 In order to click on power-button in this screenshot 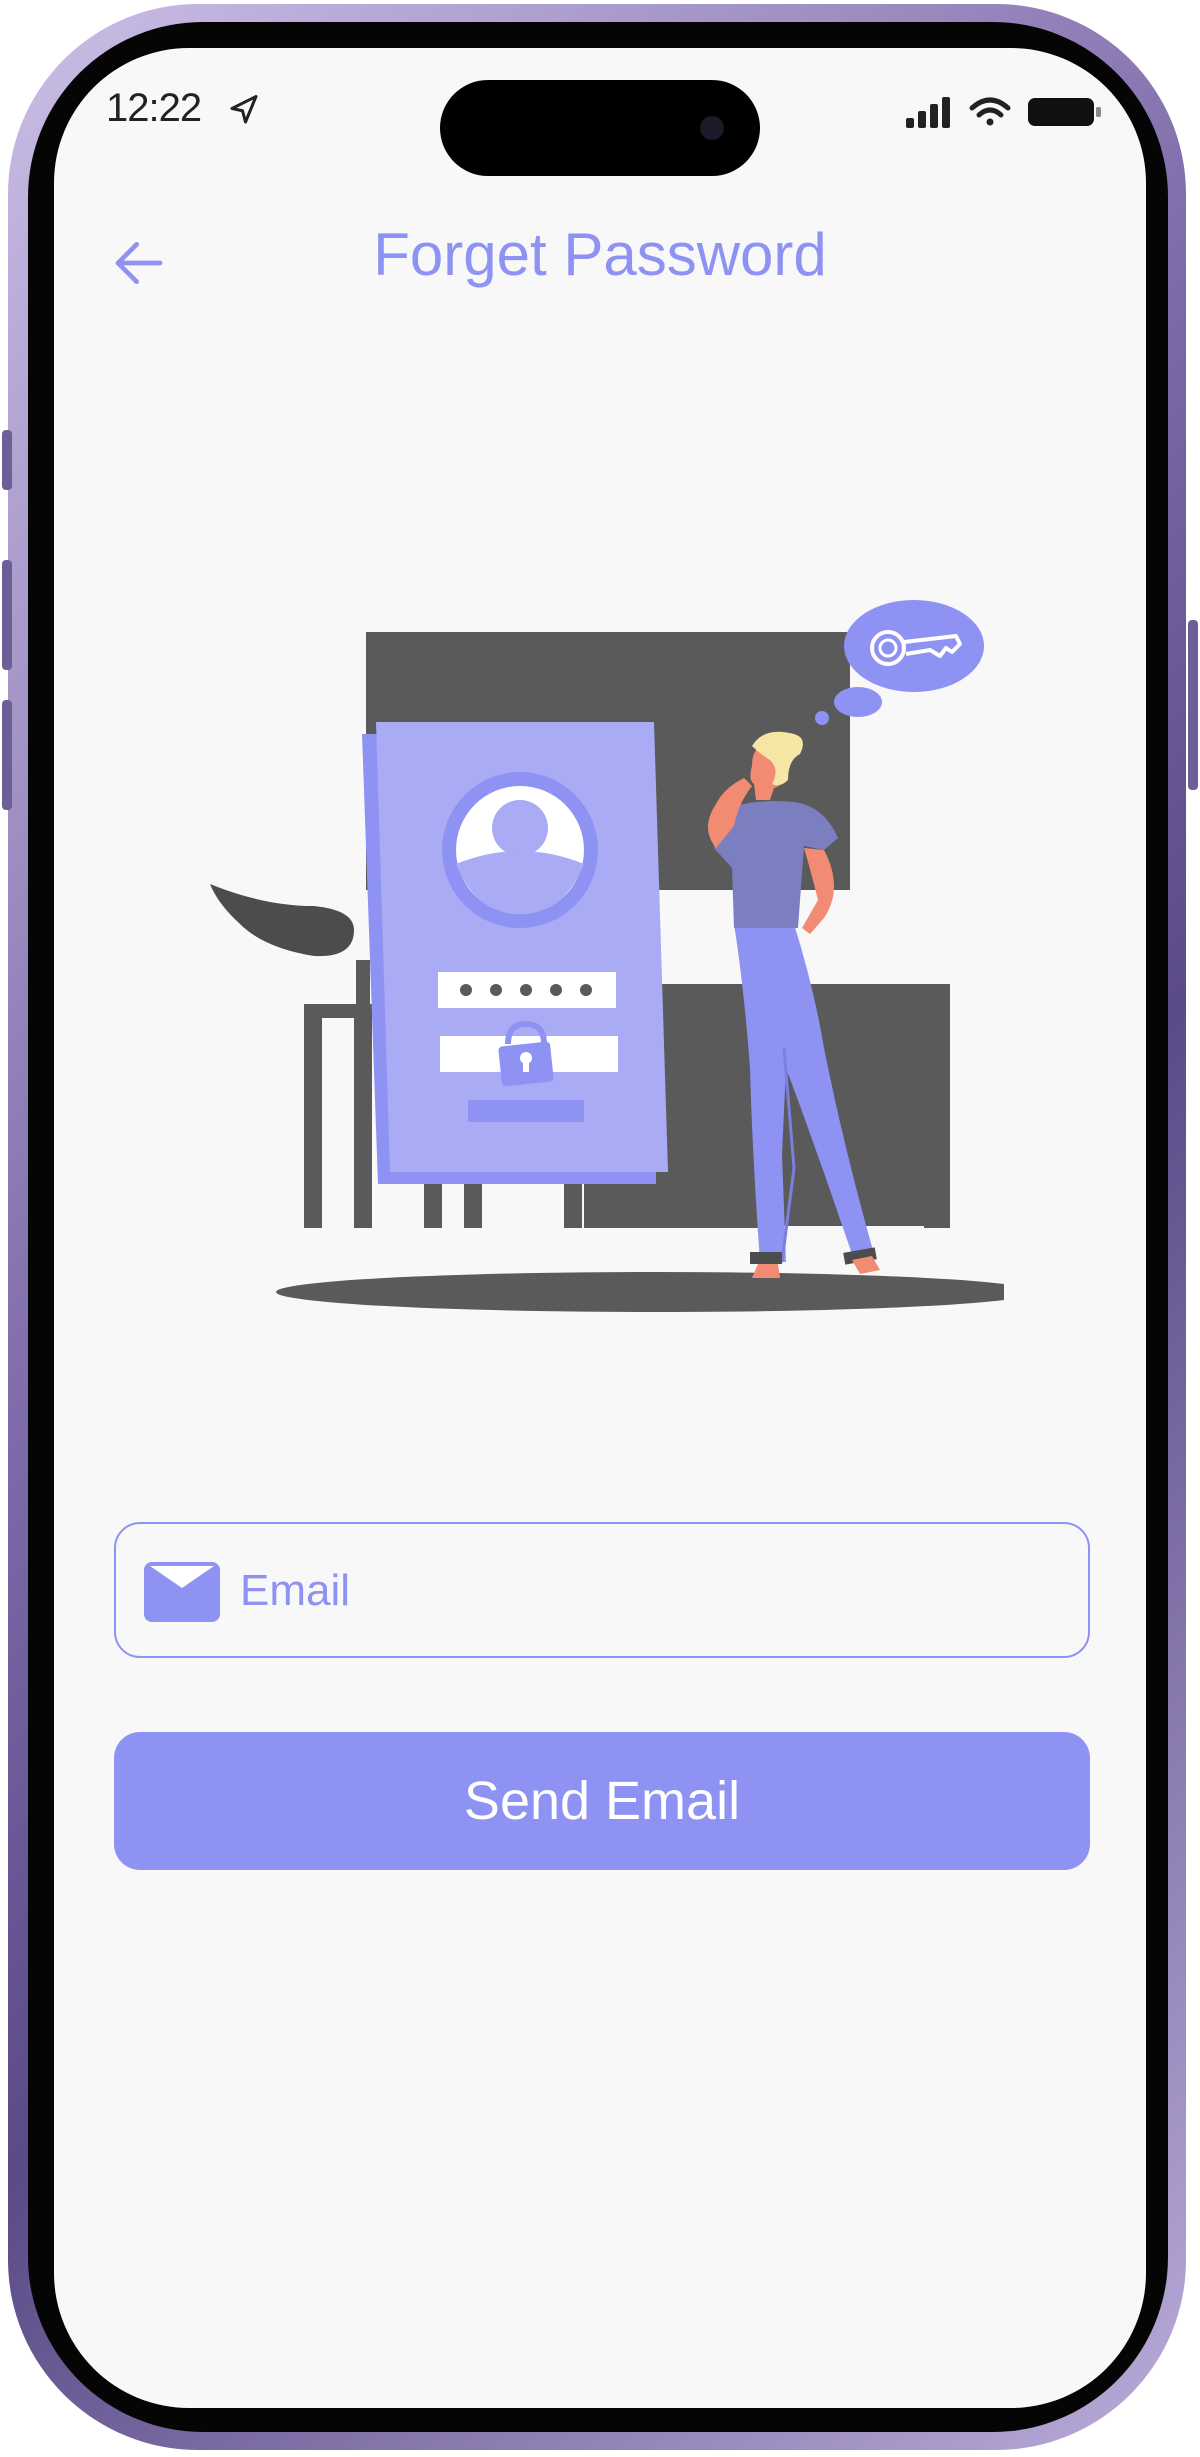, I will do `click(1193, 705)`.